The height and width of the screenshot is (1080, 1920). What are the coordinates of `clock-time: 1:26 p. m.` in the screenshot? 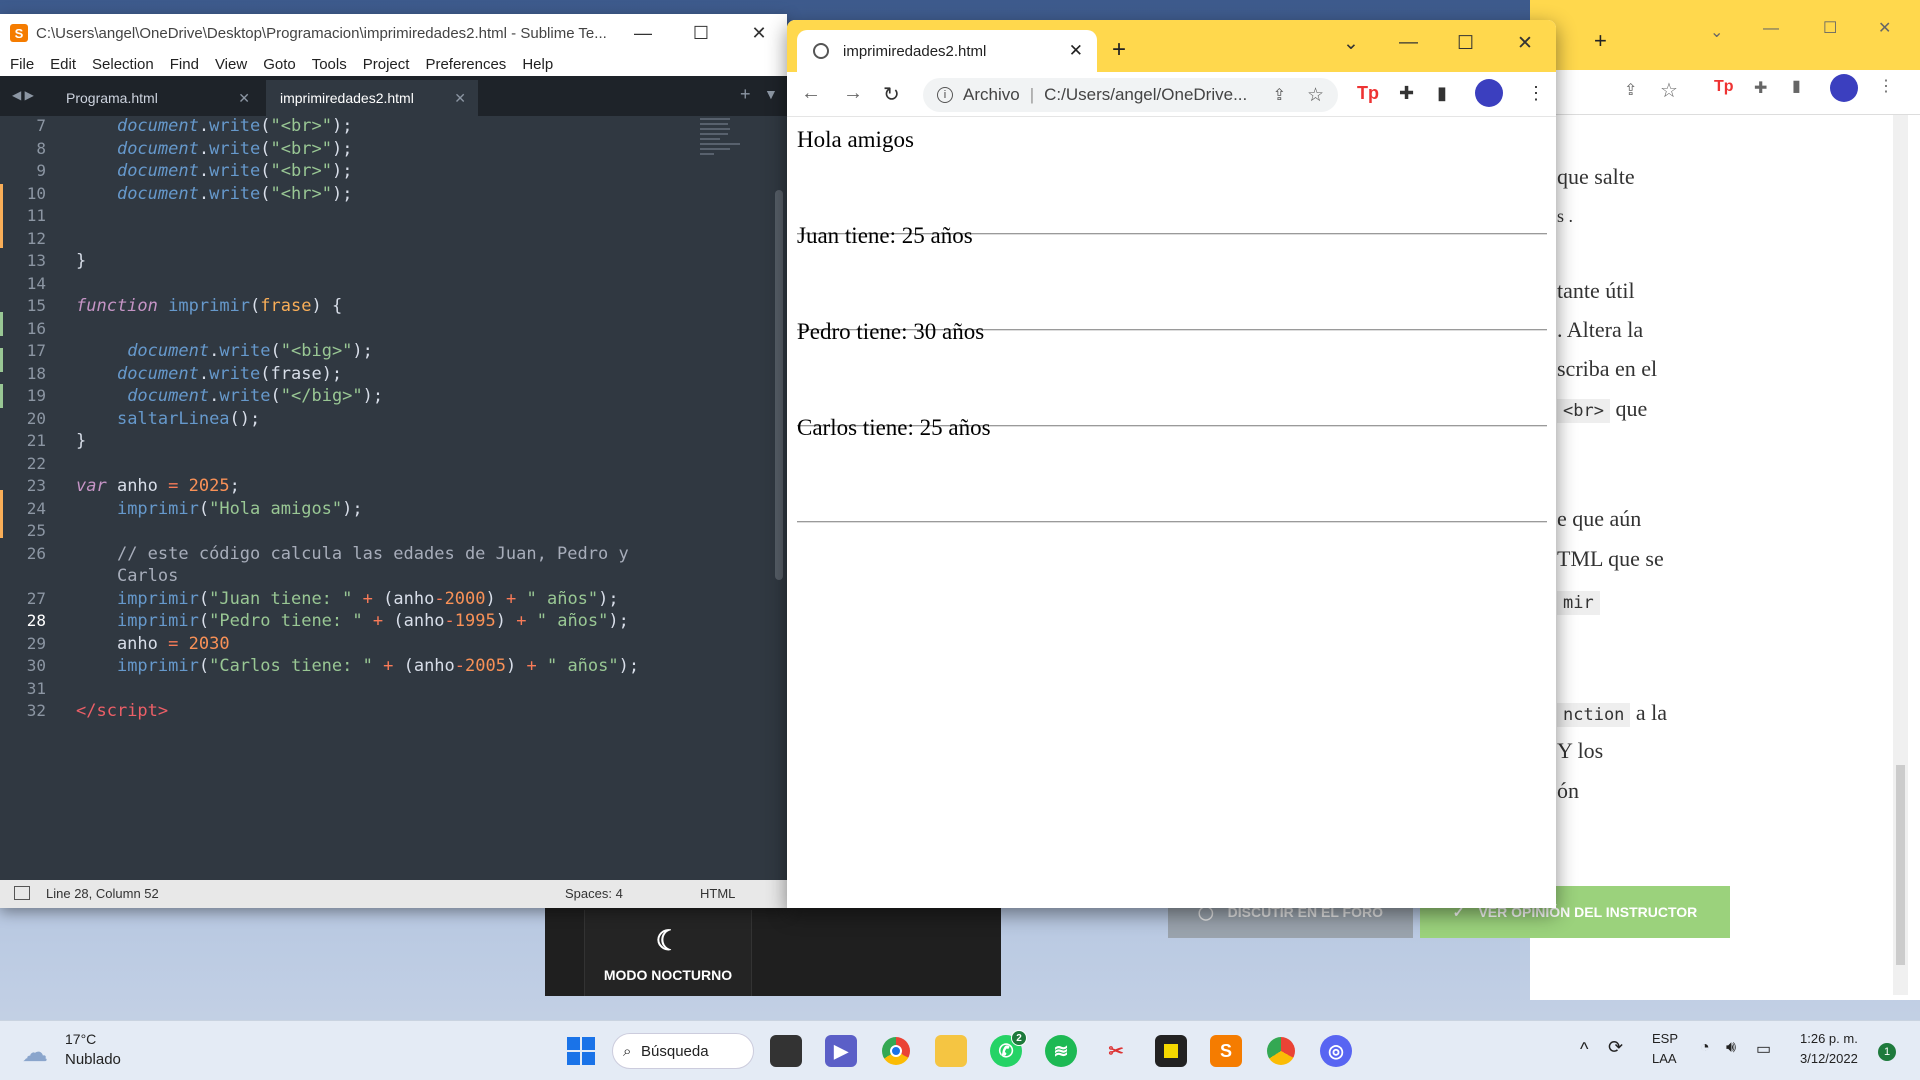 It's located at (1829, 1038).